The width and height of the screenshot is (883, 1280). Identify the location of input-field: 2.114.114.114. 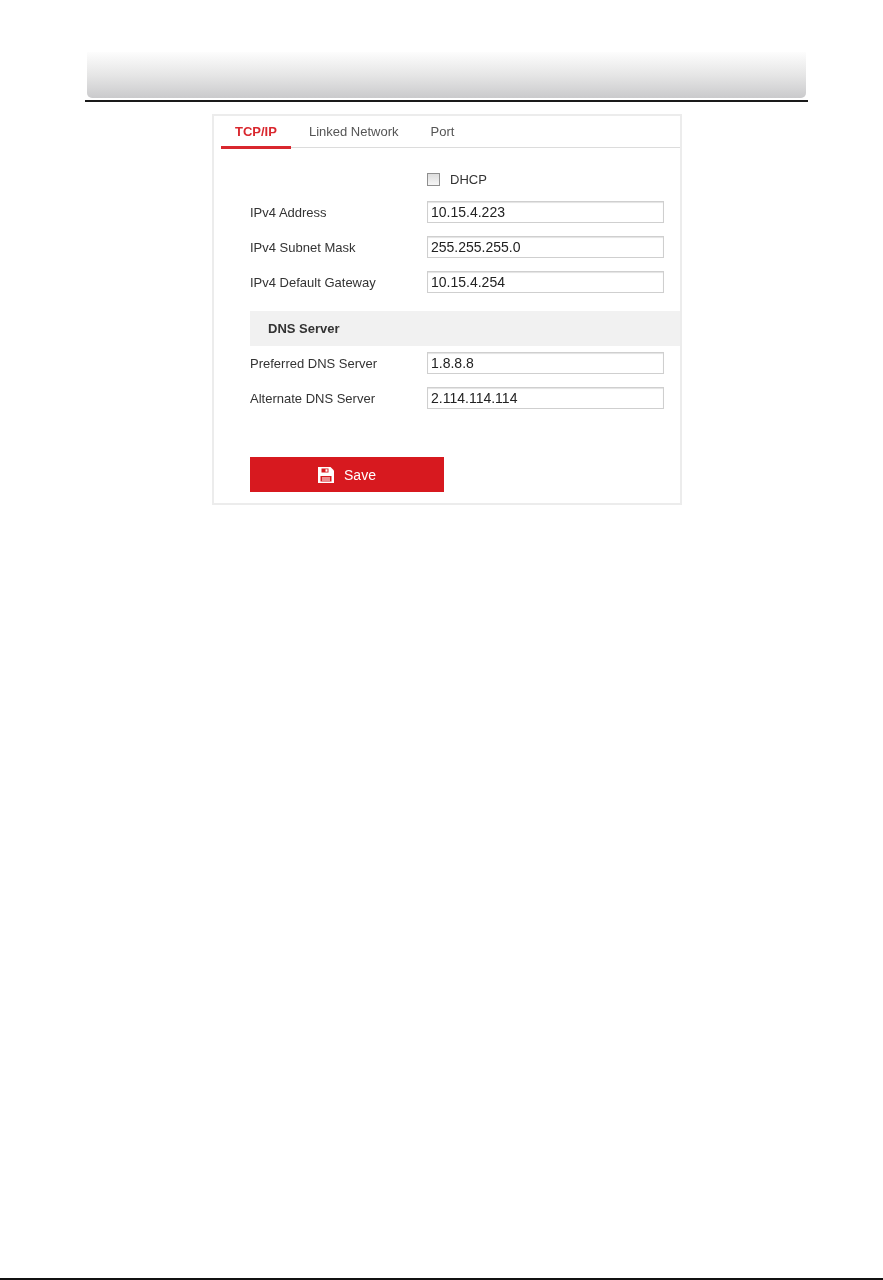
(545, 398).